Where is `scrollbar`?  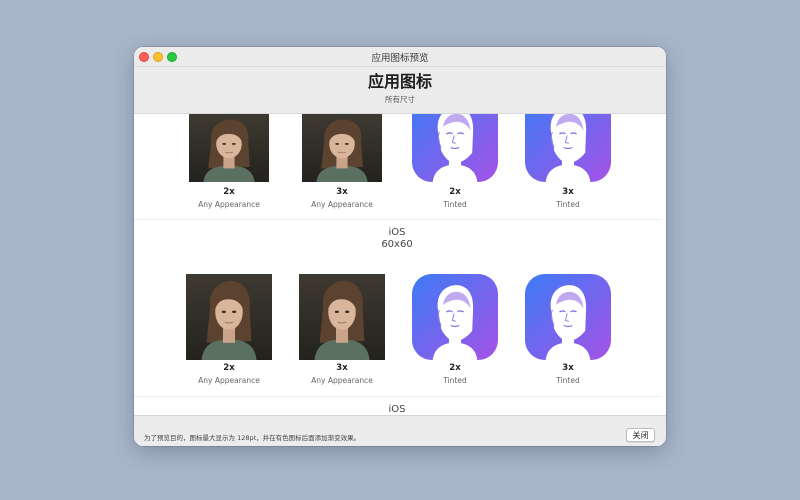
scrollbar is located at coordinates (663, 264).